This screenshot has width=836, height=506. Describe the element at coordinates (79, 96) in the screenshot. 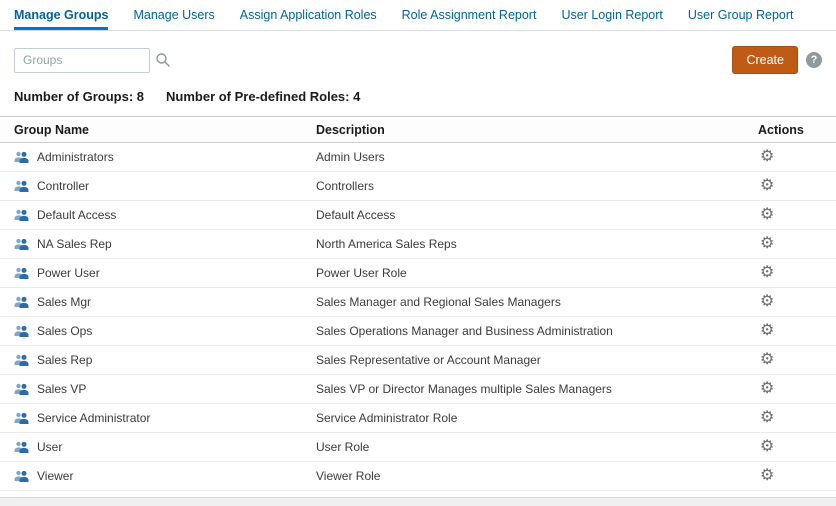

I see `groups-count-label: Number of Groups: 8` at that location.